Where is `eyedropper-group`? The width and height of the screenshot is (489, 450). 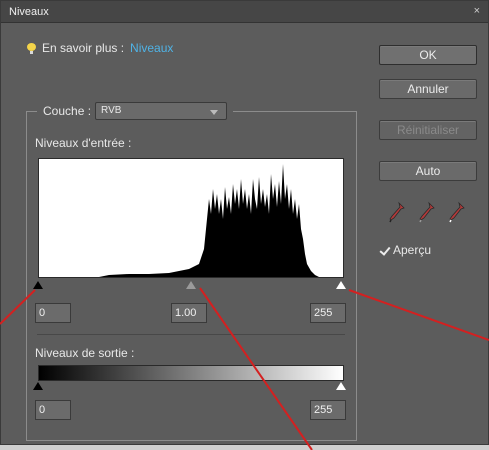 eyedropper-group is located at coordinates (431, 212).